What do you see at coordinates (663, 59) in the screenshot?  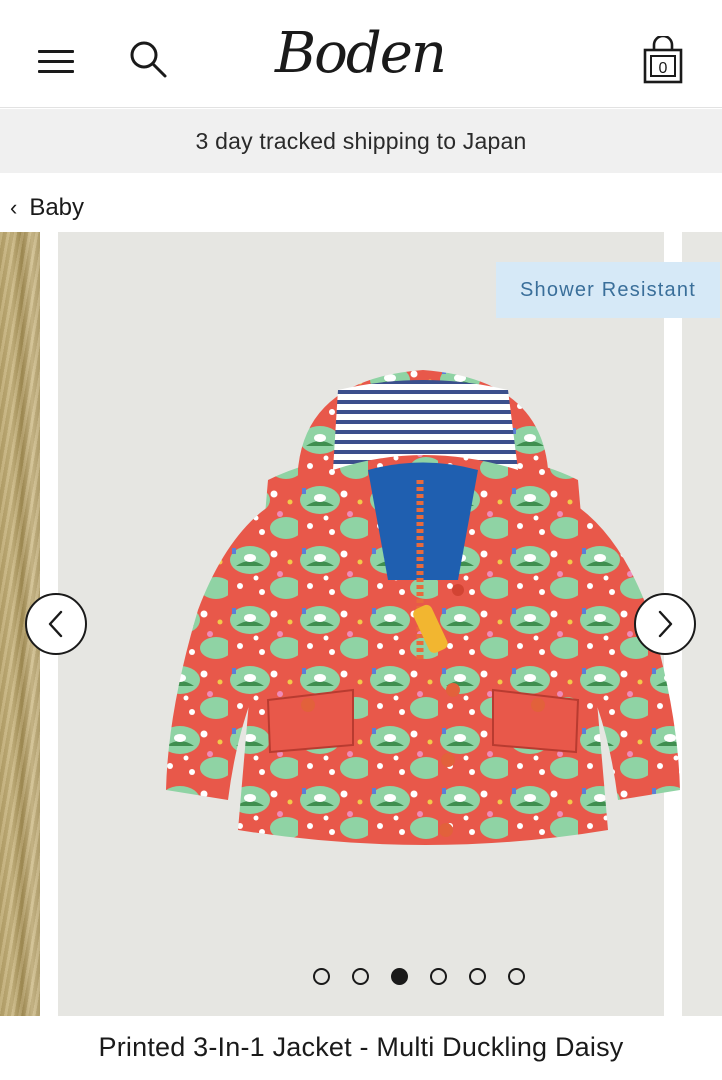 I see `shopping-bag-icon: 0` at bounding box center [663, 59].